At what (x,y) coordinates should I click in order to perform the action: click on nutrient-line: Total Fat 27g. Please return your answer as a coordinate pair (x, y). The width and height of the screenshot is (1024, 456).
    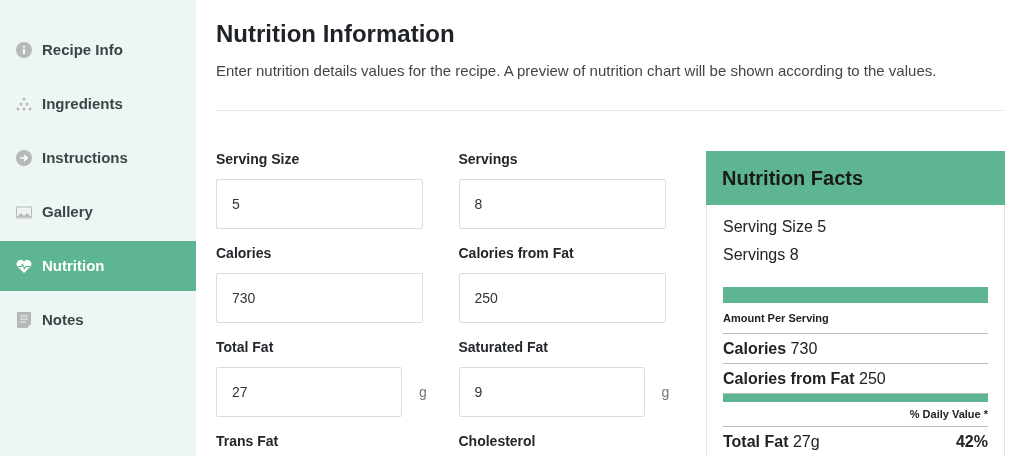
    Looking at the image, I should click on (771, 442).